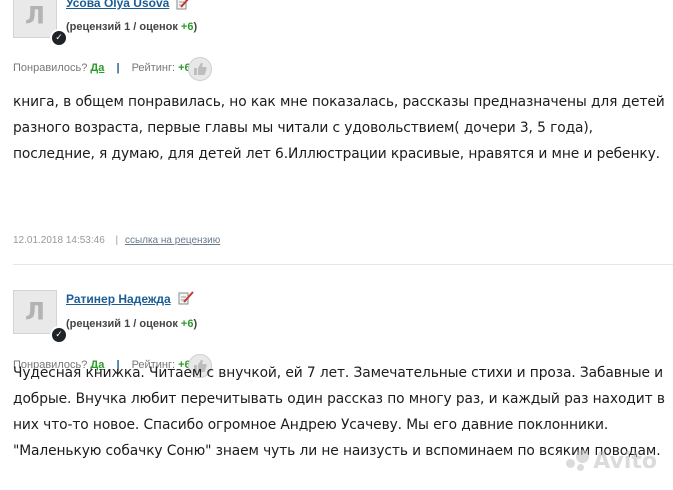 The image size is (673, 490). I want to click on liked-label: Понравилось?, so click(50, 68).